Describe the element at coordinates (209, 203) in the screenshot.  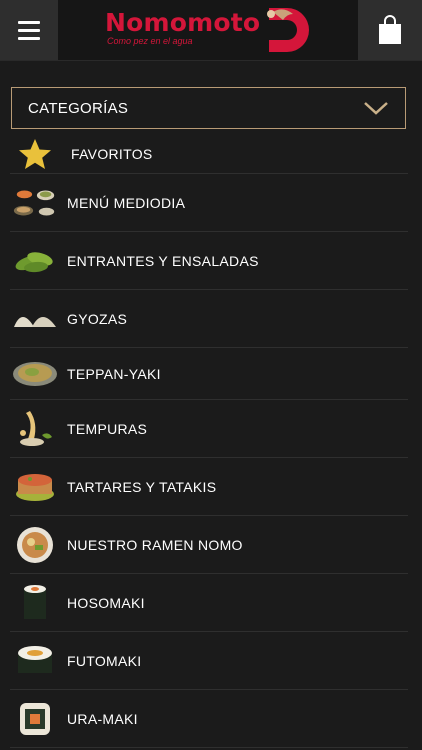
I see `category-item-menu-mediodia: MENÚ MEDIODIA` at that location.